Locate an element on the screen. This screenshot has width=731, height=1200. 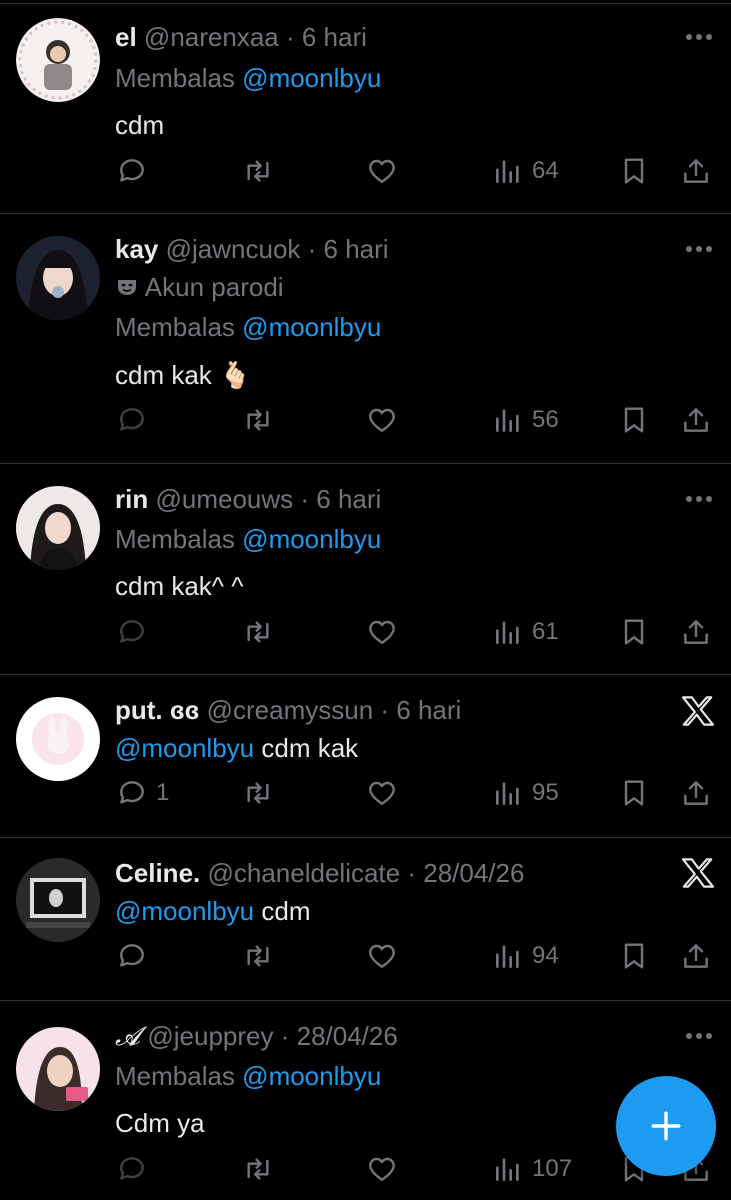
tweet-text: cdm kak 🫰🏻 is located at coordinates (183, 375).